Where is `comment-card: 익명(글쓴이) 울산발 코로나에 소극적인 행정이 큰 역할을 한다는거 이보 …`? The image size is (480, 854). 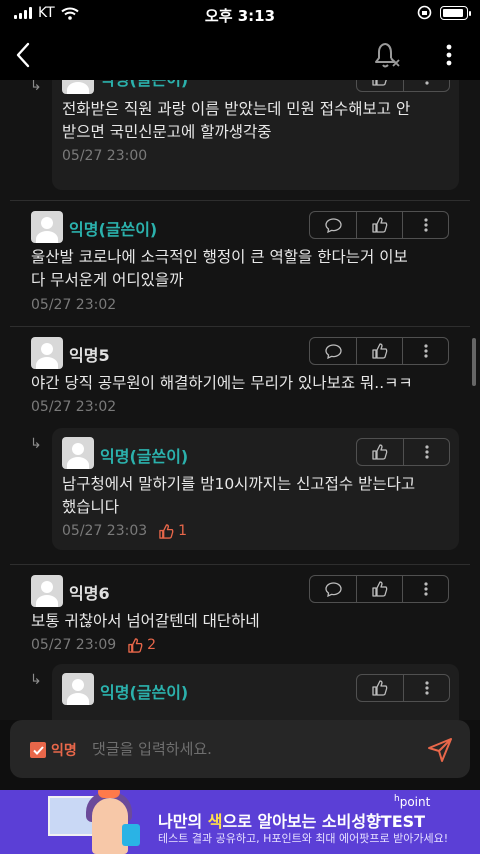 comment-card: 익명(글쓴이) 울산발 코로나에 소극적인 행정이 큰 역할을 한다는거 이보 … is located at coordinates (240, 263).